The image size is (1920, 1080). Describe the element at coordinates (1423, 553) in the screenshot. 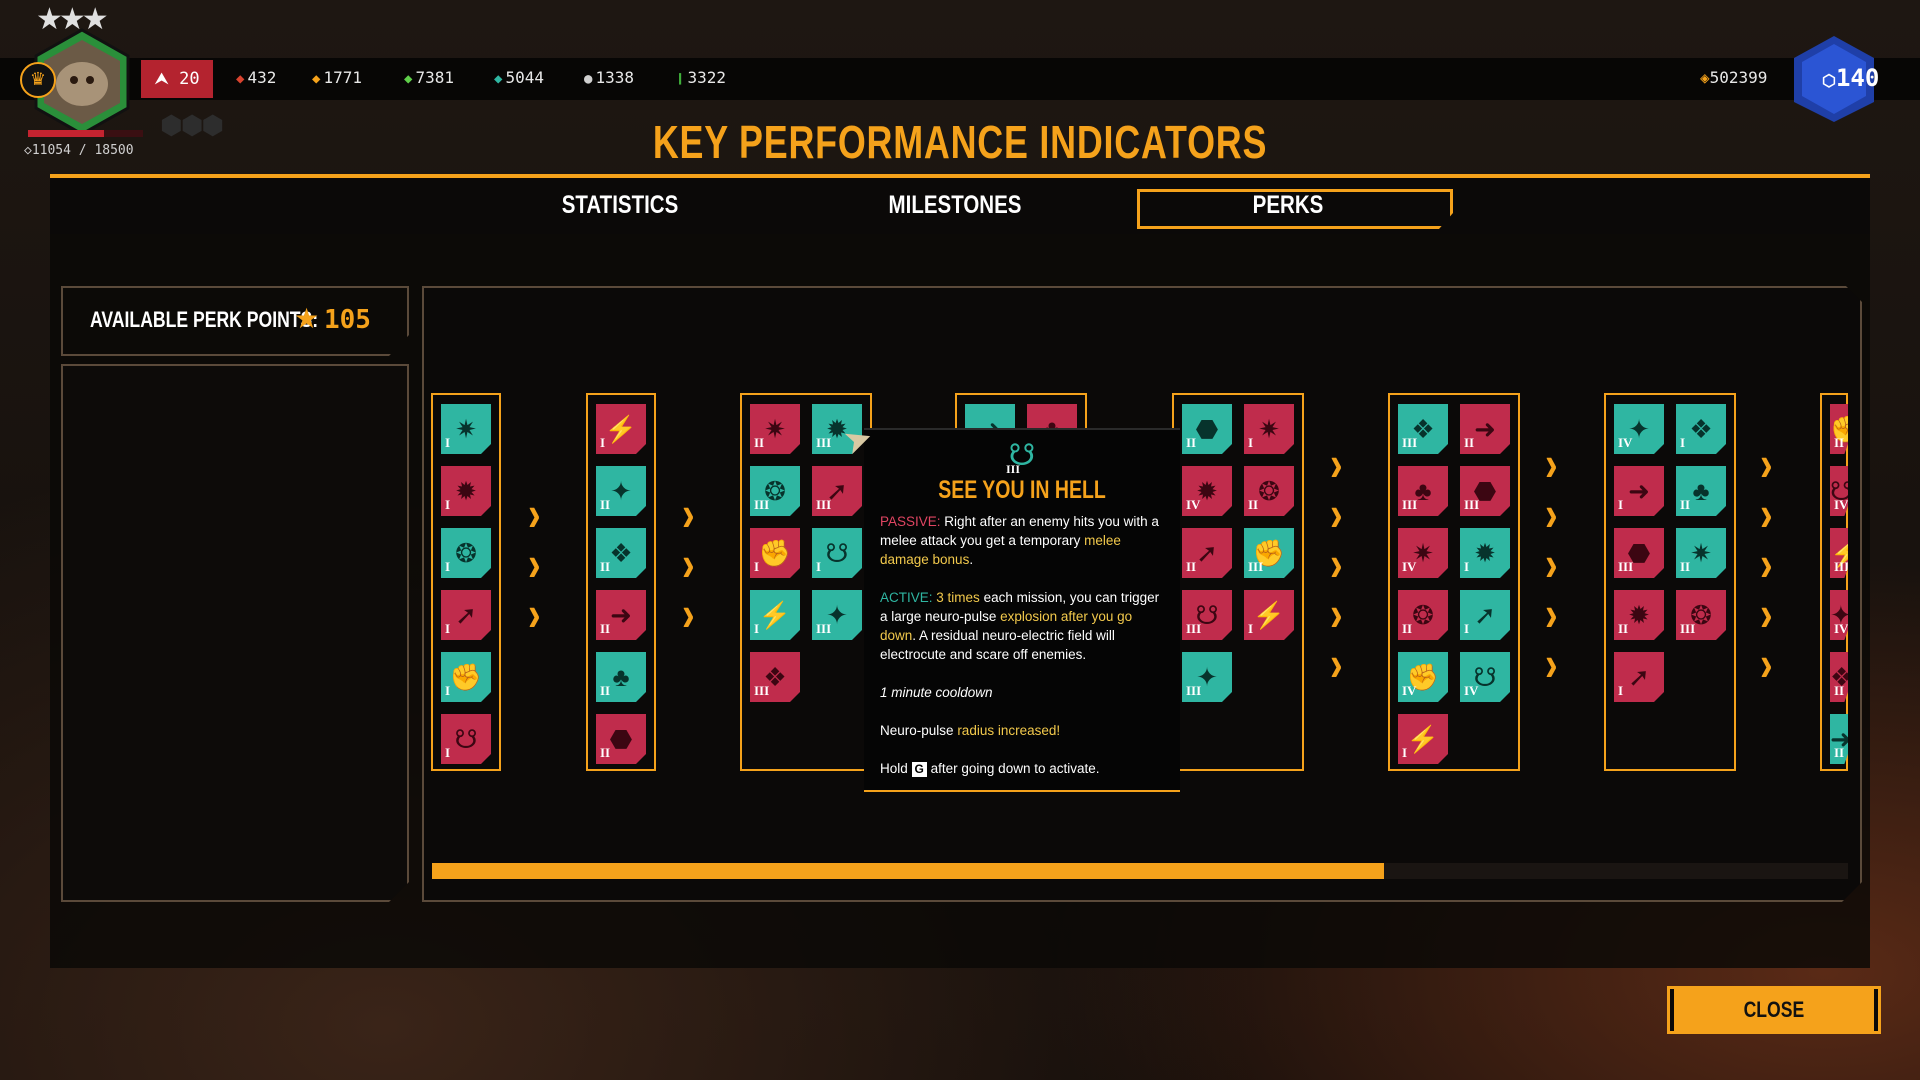

I see `perk-icon: ✷ IV` at that location.